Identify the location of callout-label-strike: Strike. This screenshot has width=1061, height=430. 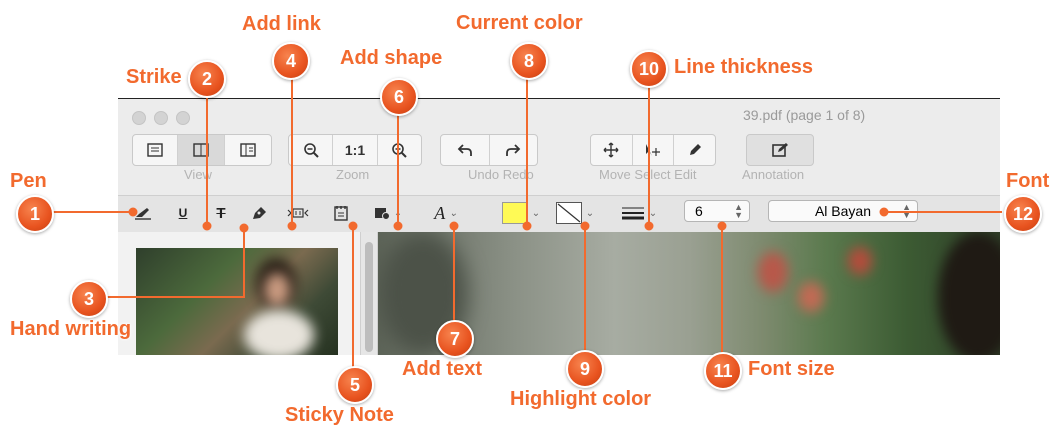
(154, 77).